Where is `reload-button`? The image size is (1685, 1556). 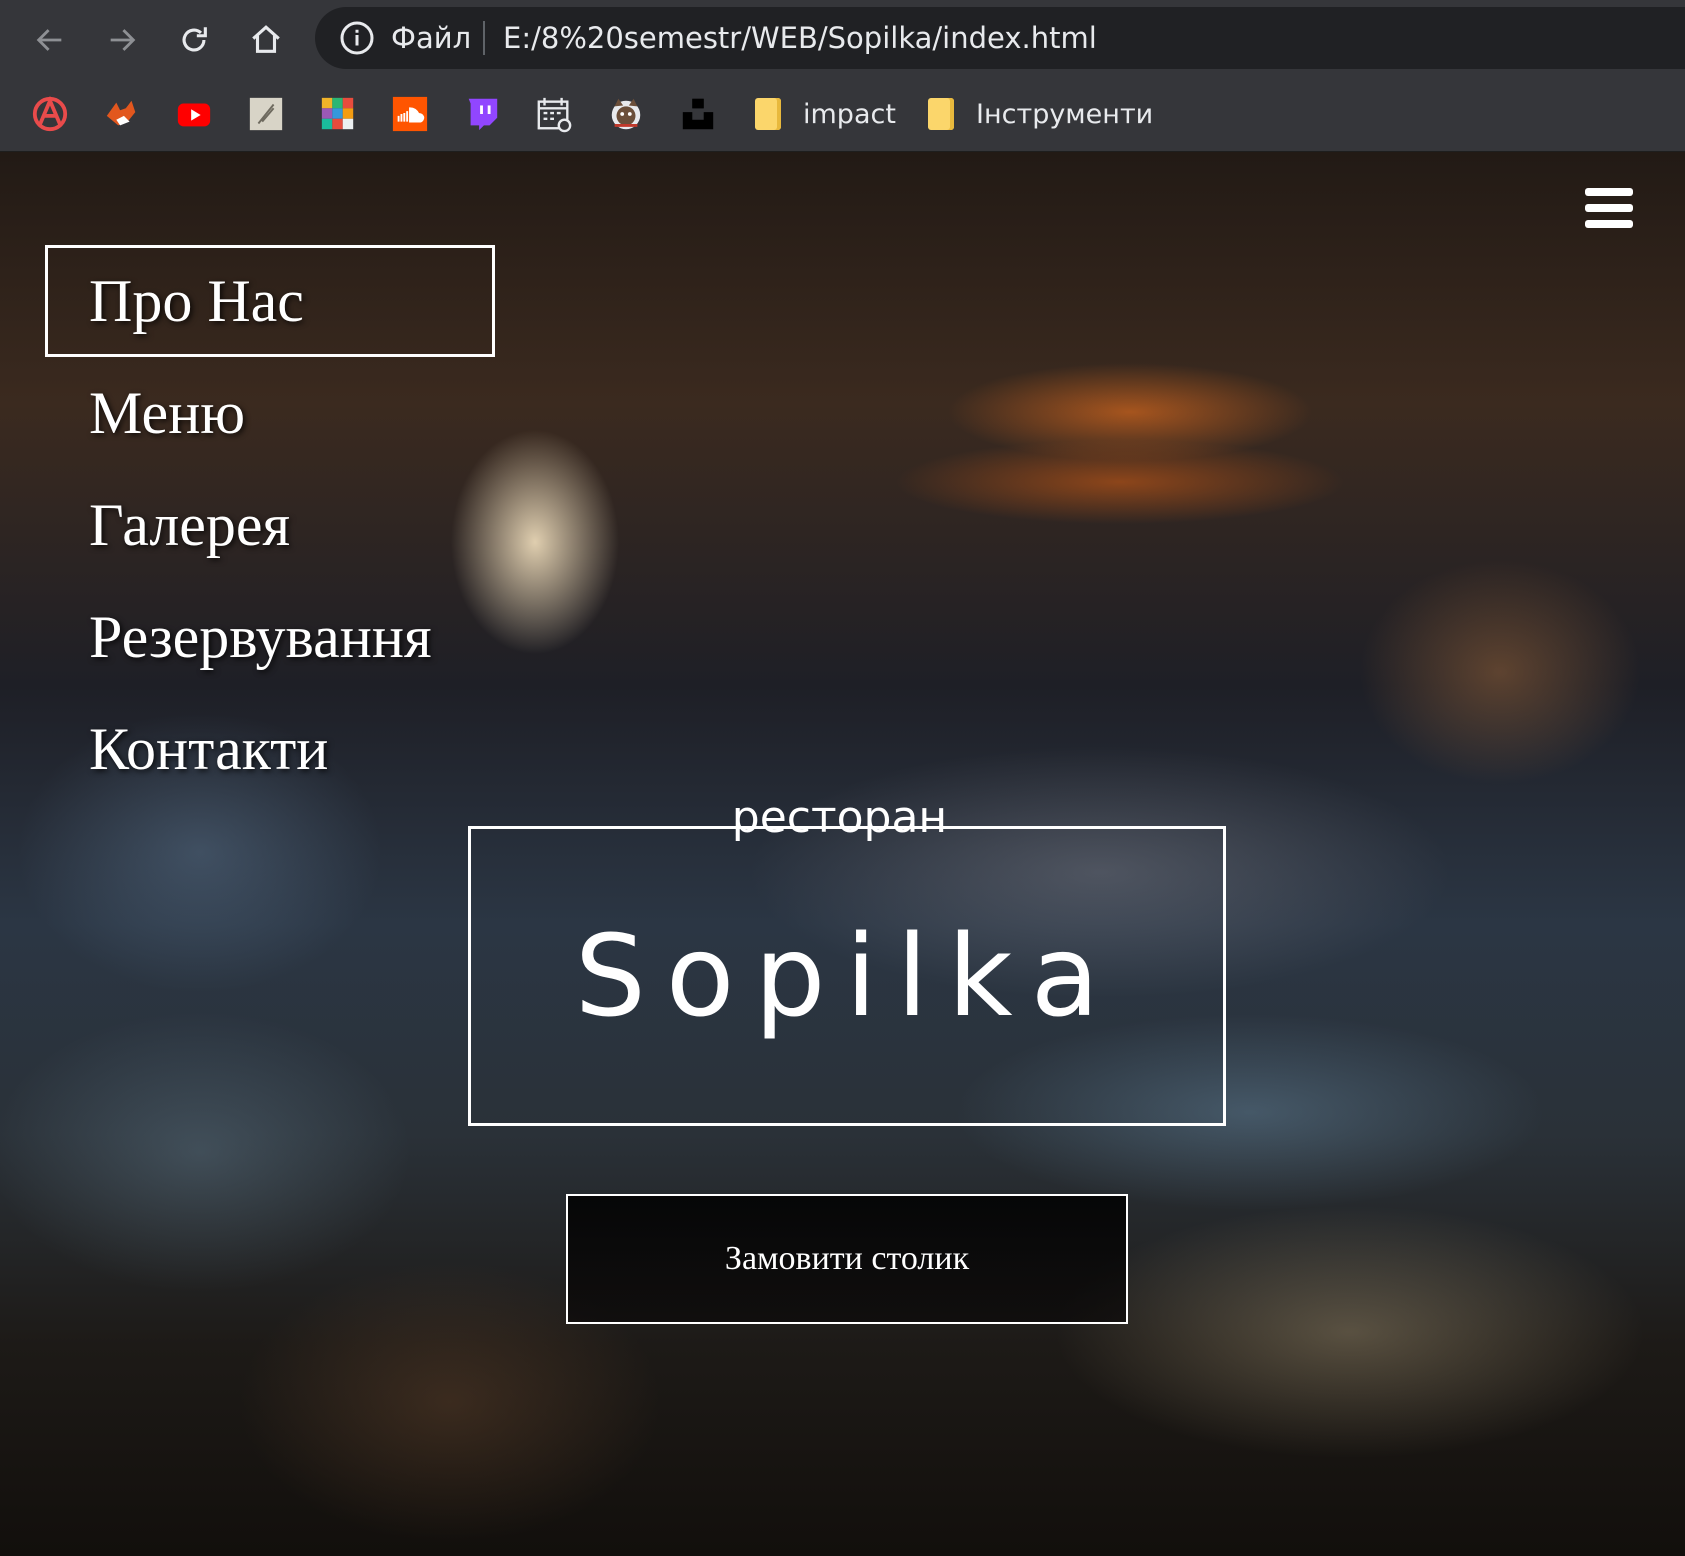 reload-button is located at coordinates (194, 40).